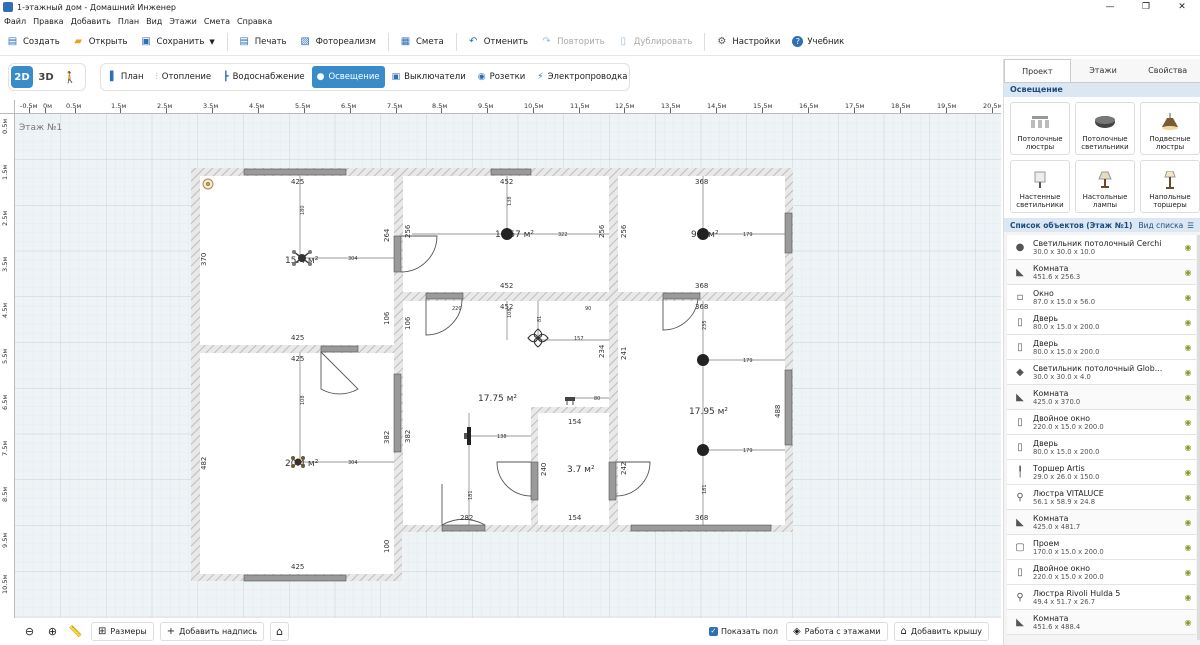 This screenshot has height=645, width=1200. I want to click on object-list-item: ◣ Комната 451.6 x 488.4 ◉, so click(1101, 622).